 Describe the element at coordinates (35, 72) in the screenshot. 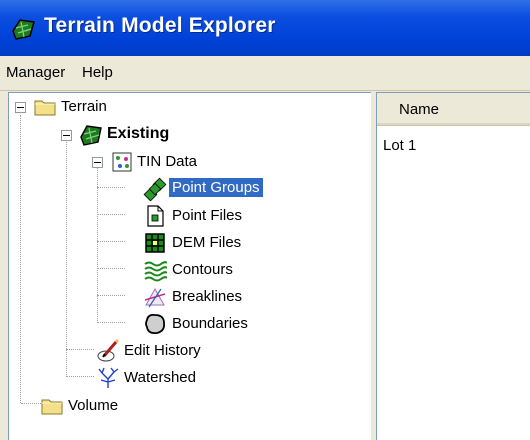

I see `menu-manager: Manager` at that location.